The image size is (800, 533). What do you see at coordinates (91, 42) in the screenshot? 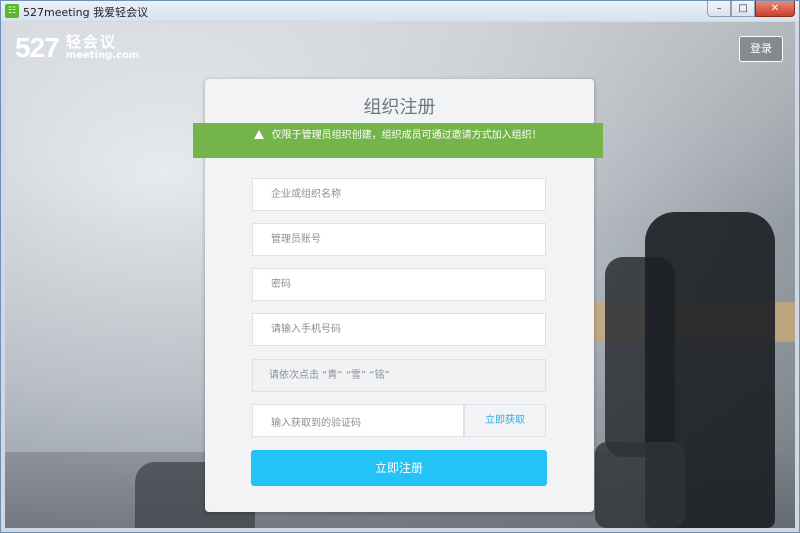
I see `logo-name: 轻会议` at bounding box center [91, 42].